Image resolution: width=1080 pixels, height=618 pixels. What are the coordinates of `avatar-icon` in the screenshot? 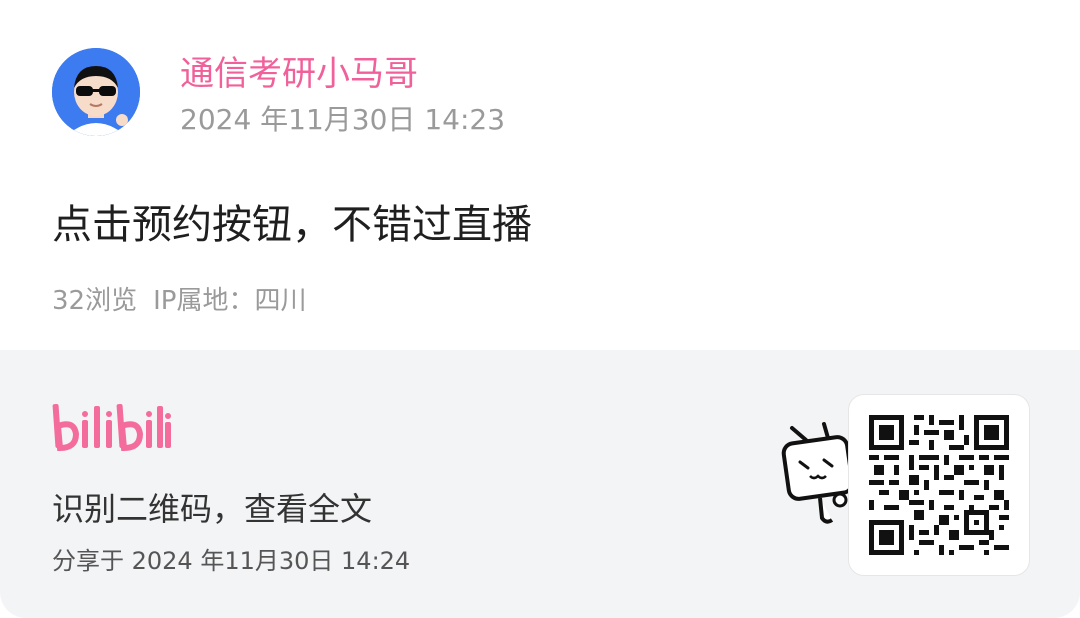 It's located at (96, 92).